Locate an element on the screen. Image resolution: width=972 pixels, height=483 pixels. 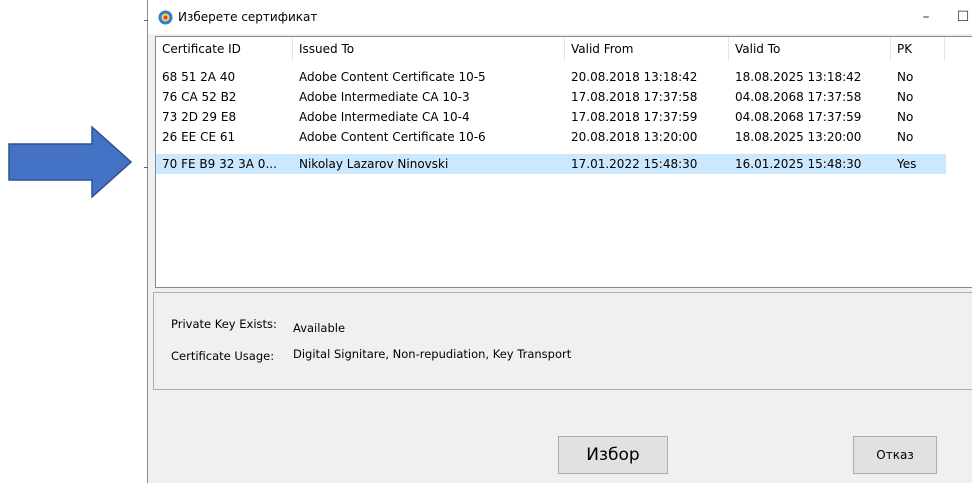
cell-issued-to: Adobe Intermediate CA 10-3 is located at coordinates (384, 97).